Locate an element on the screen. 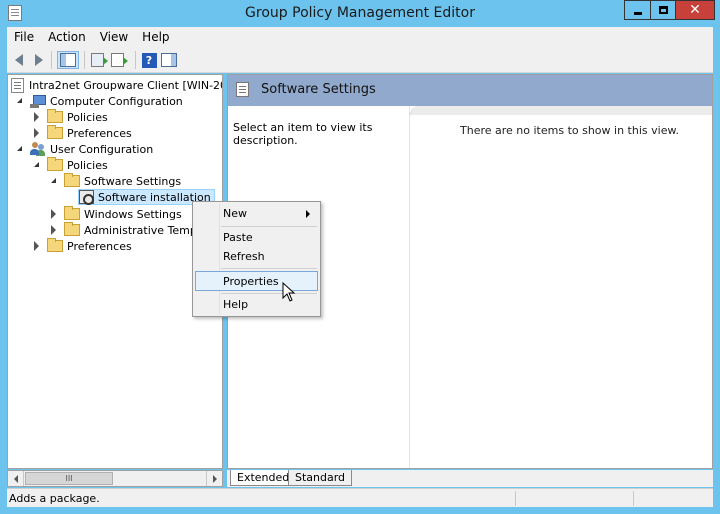 The width and height of the screenshot is (720, 514). tab-extended: Extended is located at coordinates (263, 478).